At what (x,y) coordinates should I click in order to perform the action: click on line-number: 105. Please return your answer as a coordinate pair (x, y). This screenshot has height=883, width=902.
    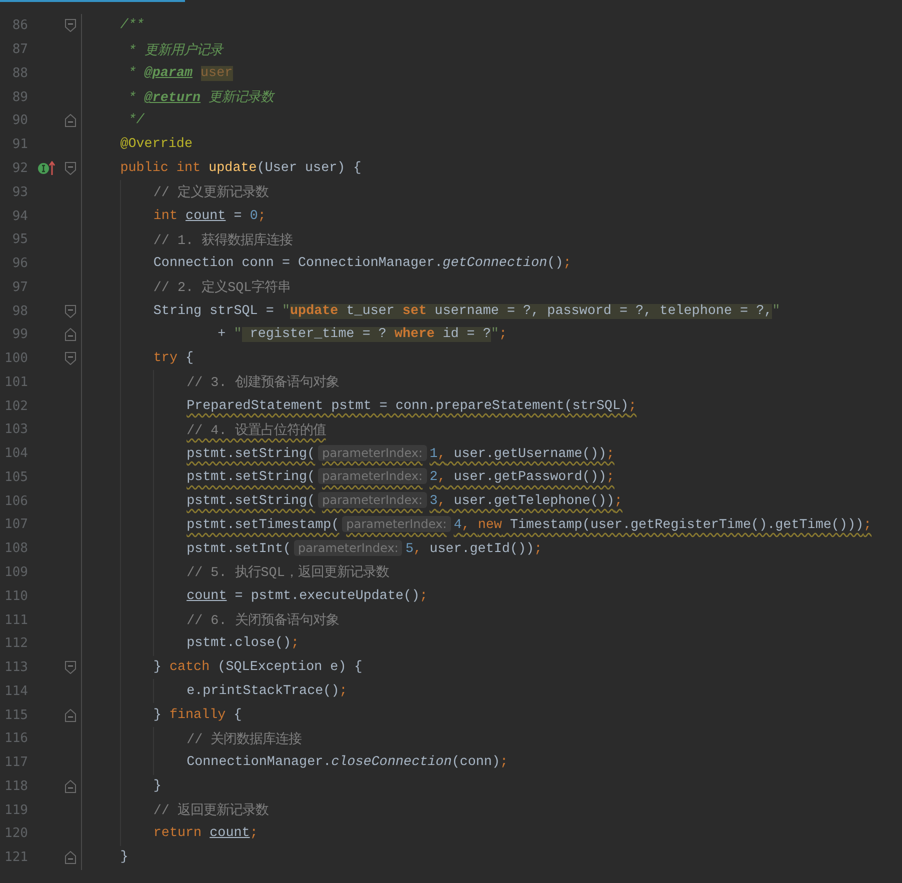
    Looking at the image, I should click on (16, 477).